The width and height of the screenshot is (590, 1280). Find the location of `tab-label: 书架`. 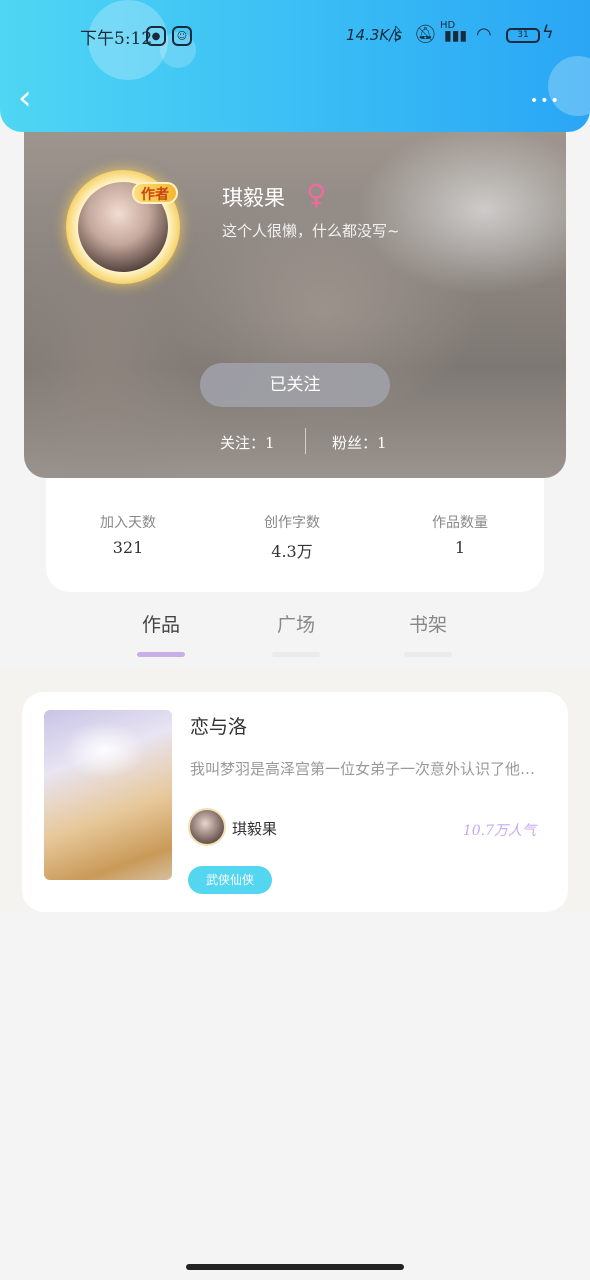

tab-label: 书架 is located at coordinates (427, 625).